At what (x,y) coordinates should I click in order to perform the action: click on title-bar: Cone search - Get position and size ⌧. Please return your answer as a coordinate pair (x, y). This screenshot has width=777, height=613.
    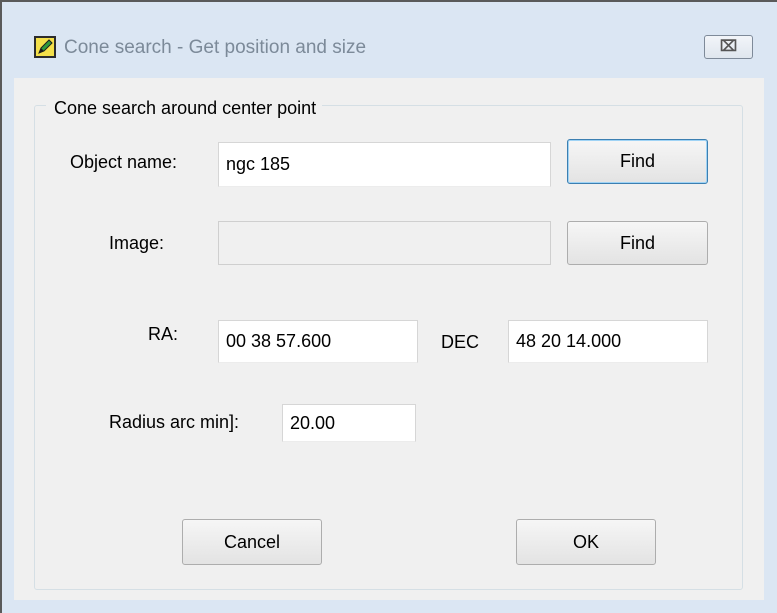
    Looking at the image, I should click on (390, 30).